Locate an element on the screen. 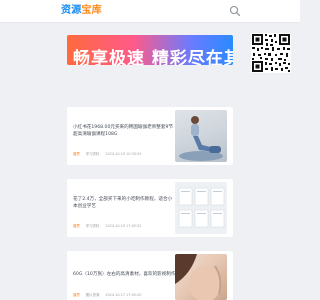 Image resolution: width=320 pixels, height=300 pixels. site-logo: 资源宝库 is located at coordinates (81, 11).